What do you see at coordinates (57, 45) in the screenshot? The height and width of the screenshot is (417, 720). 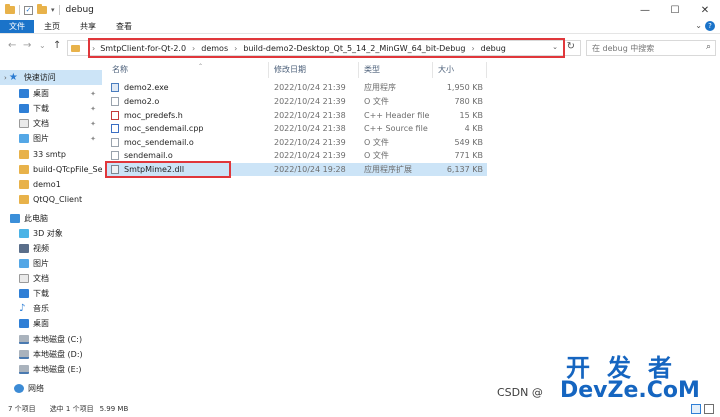 I see `up-button: ↑` at bounding box center [57, 45].